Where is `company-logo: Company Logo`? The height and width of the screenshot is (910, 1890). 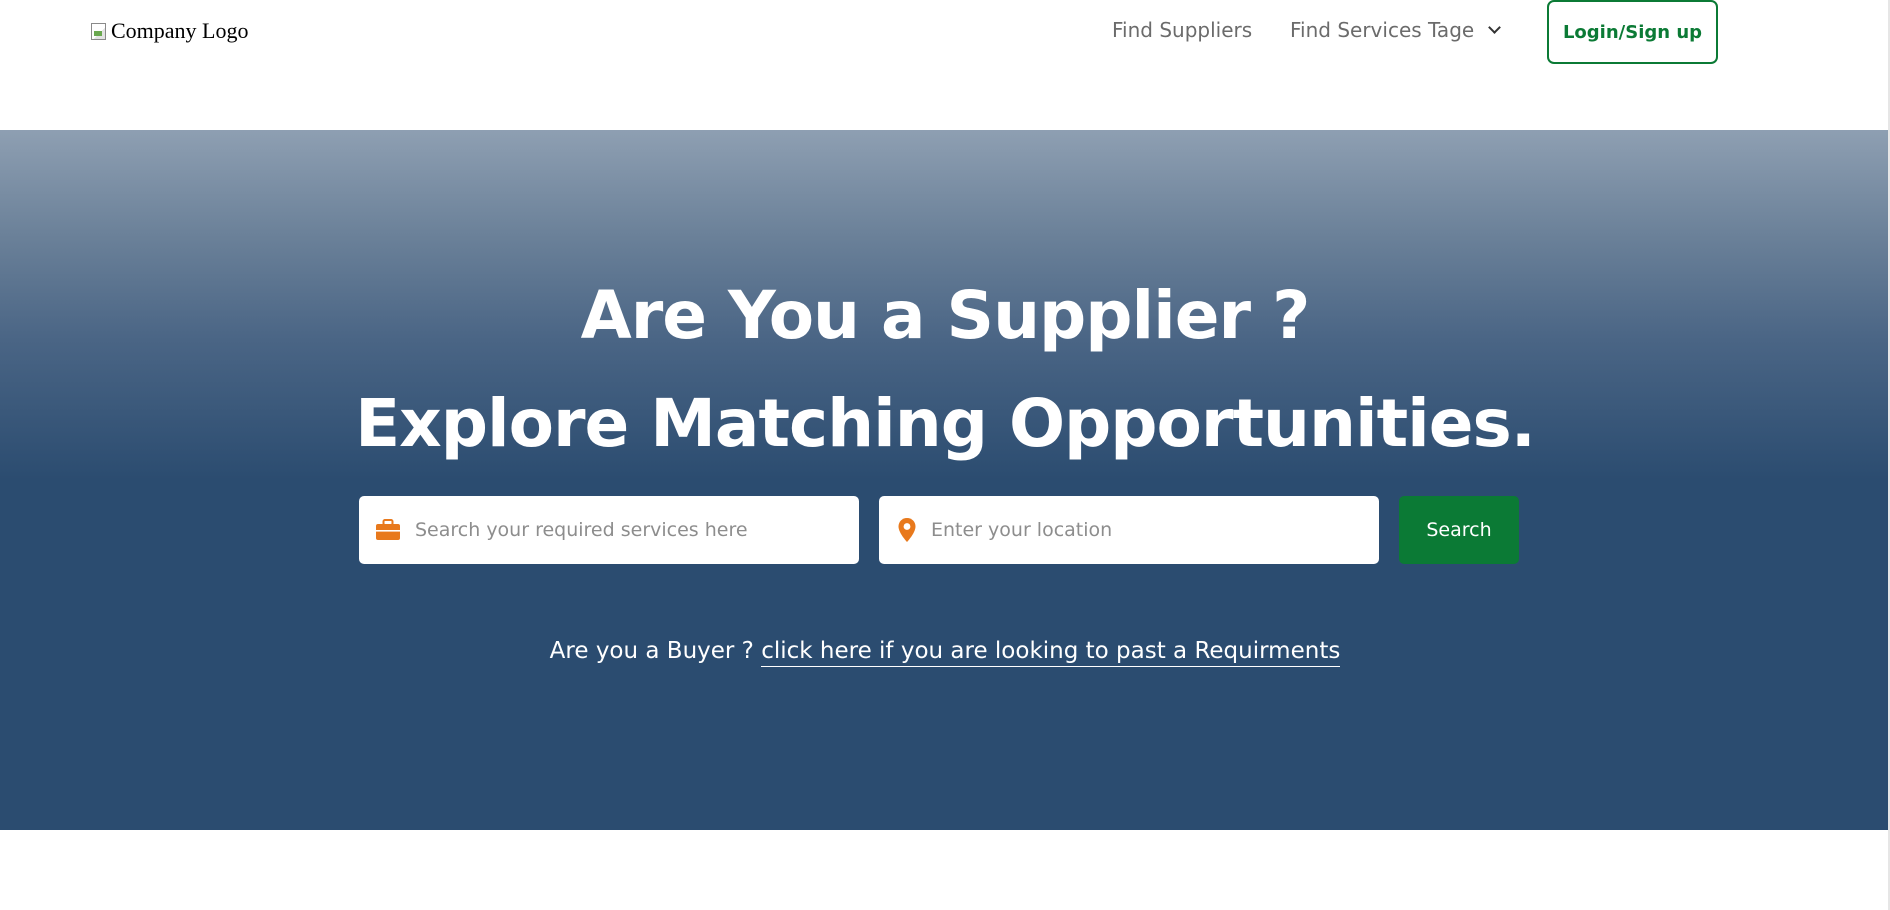
company-logo: Company Logo is located at coordinates (169, 31).